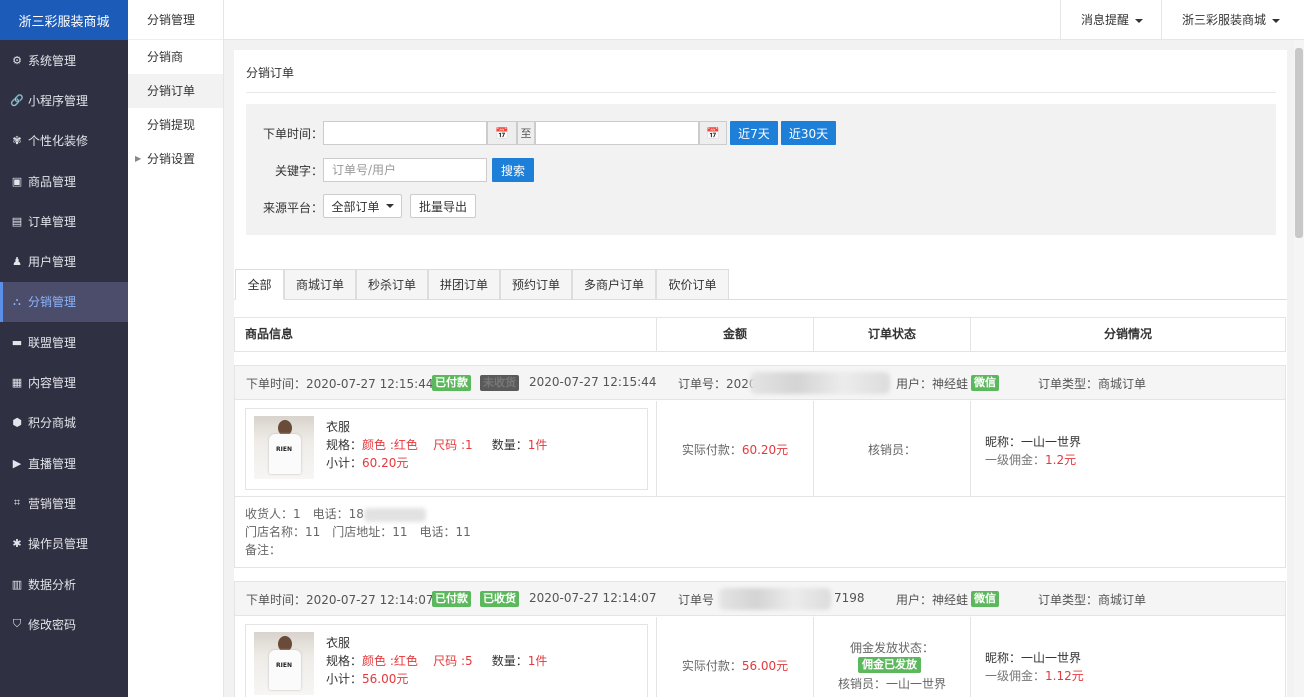  I want to click on sidebar-item-6: ⛬ 分销管理, so click(64, 302).